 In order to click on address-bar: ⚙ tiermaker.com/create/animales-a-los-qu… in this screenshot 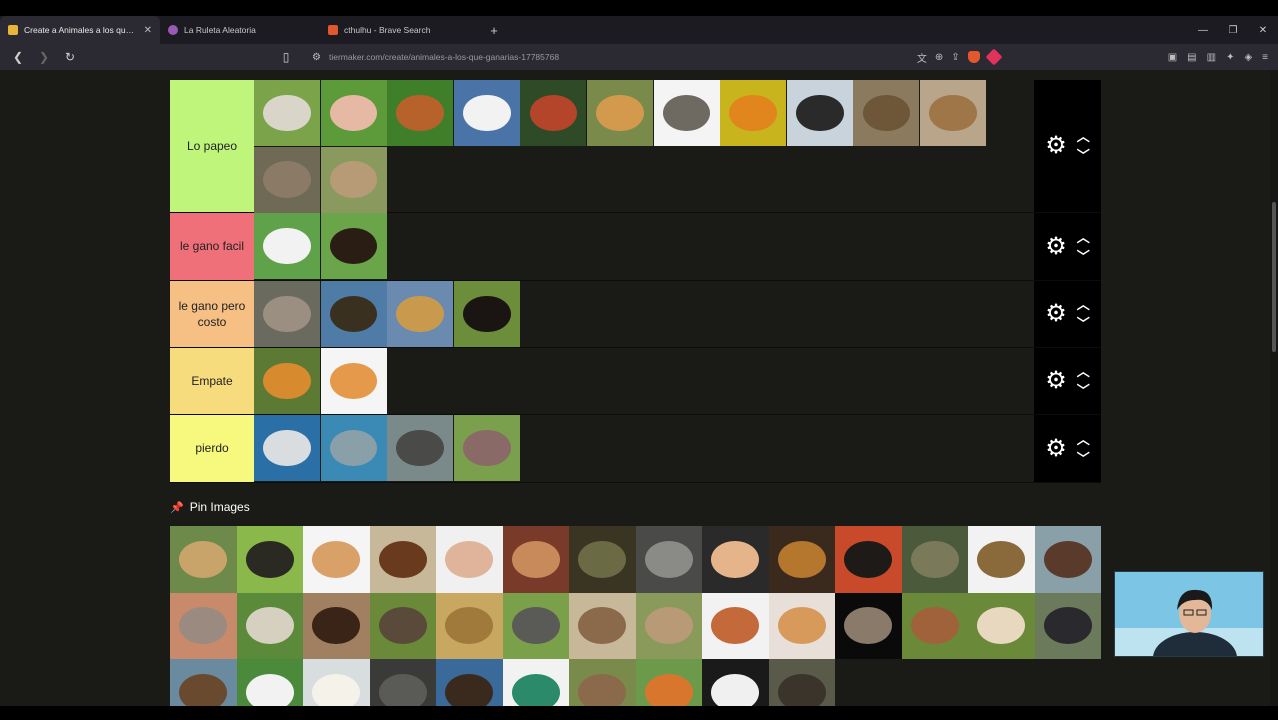, I will do `click(656, 57)`.